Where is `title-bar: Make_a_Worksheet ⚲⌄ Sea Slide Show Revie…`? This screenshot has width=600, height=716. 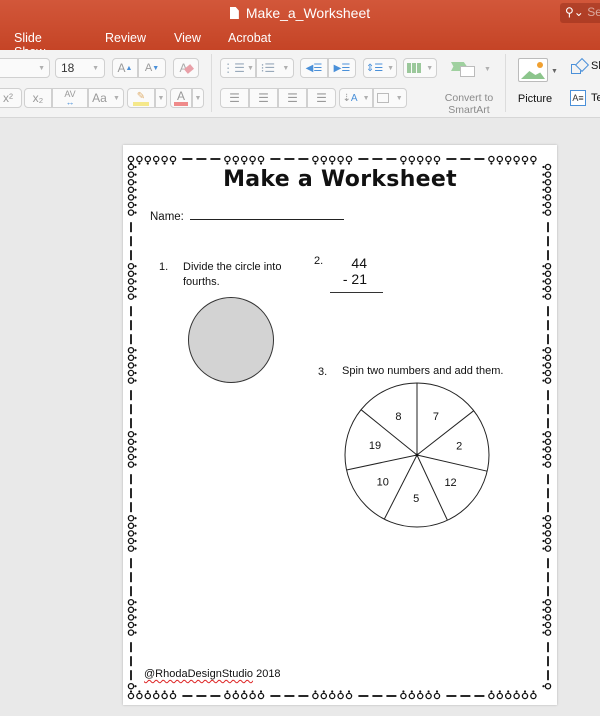
title-bar: Make_a_Worksheet ⚲⌄ Sea Slide Show Revie… is located at coordinates (300, 29).